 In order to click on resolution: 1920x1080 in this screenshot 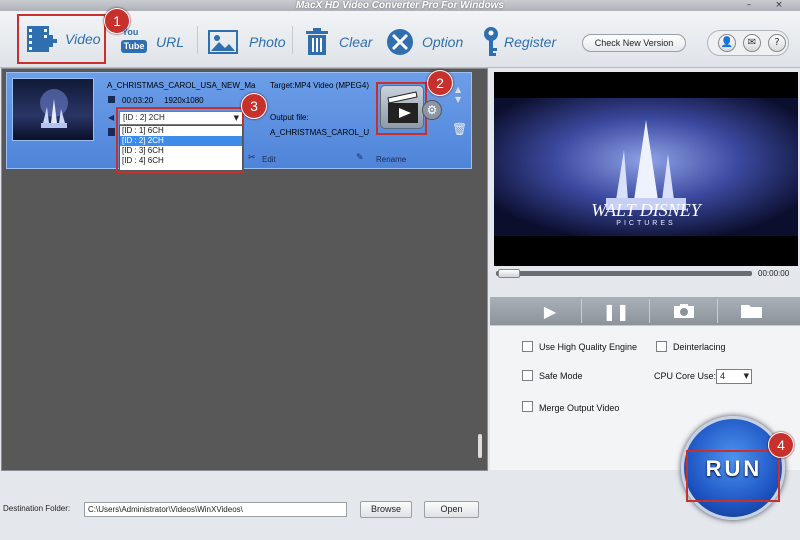, I will do `click(184, 100)`.